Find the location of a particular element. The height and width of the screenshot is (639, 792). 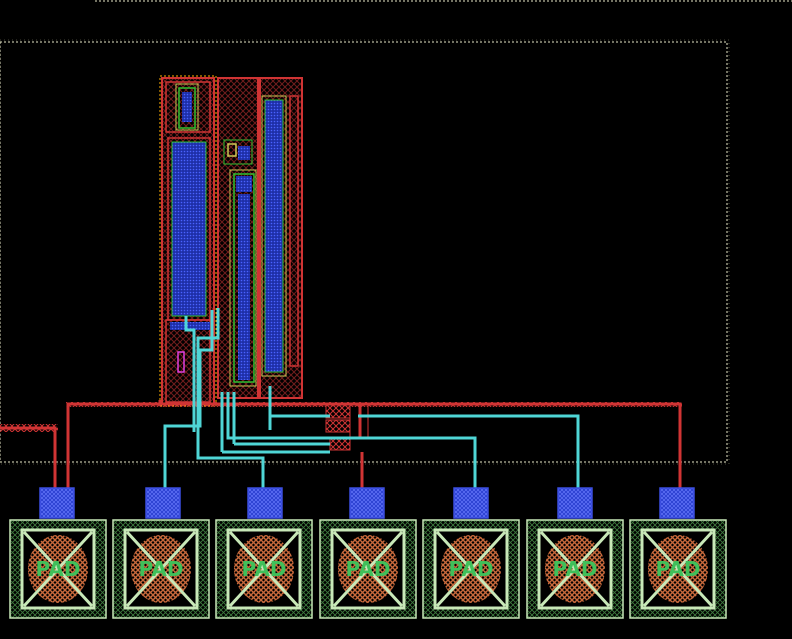

metal1-bus is located at coordinates (374, 404).